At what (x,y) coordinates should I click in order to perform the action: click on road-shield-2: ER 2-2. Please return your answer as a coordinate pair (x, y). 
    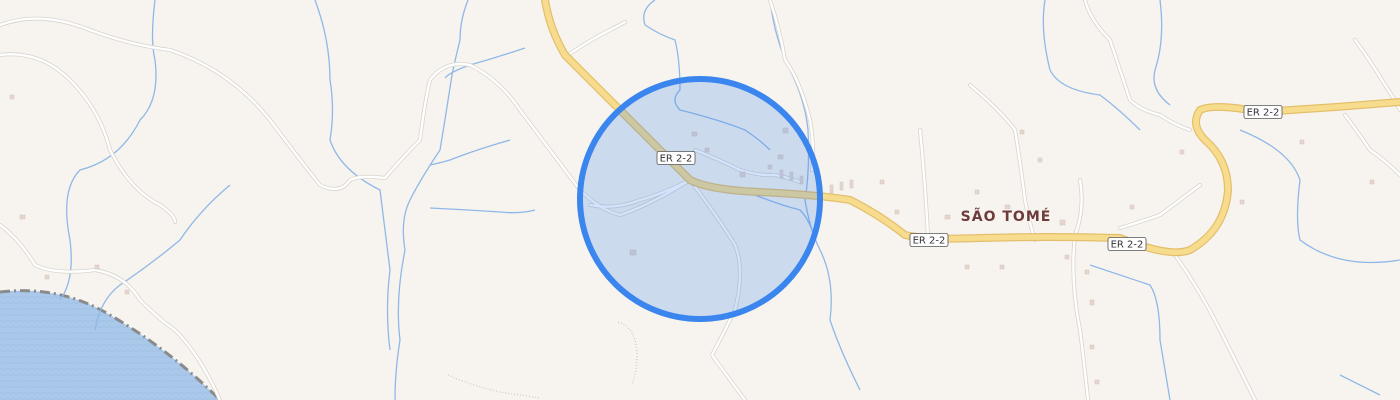
    Looking at the image, I should click on (929, 240).